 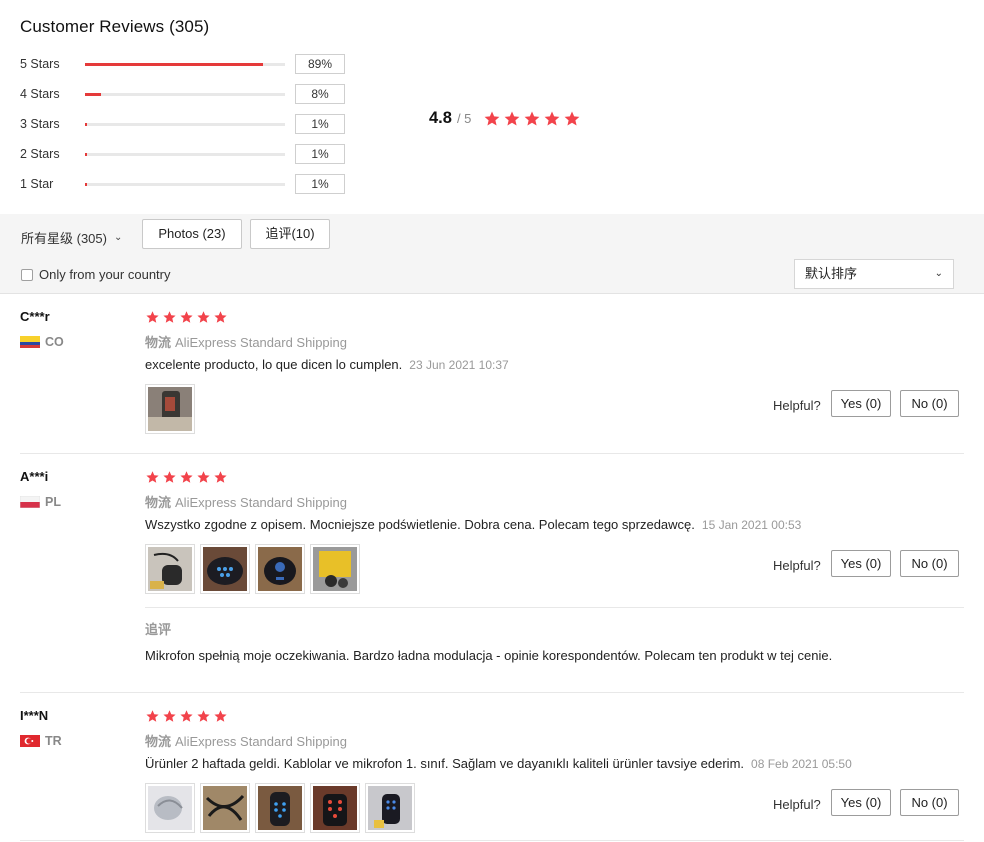 I want to click on reviewer-name: A***i, so click(x=34, y=476).